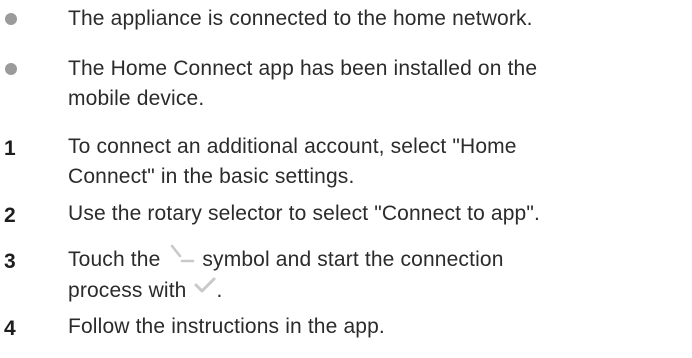 This screenshot has width=692, height=358. What do you see at coordinates (205, 289) in the screenshot?
I see `checkmark-icon` at bounding box center [205, 289].